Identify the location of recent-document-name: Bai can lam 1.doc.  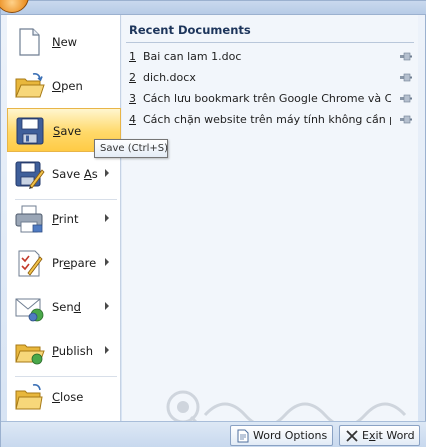
(192, 56).